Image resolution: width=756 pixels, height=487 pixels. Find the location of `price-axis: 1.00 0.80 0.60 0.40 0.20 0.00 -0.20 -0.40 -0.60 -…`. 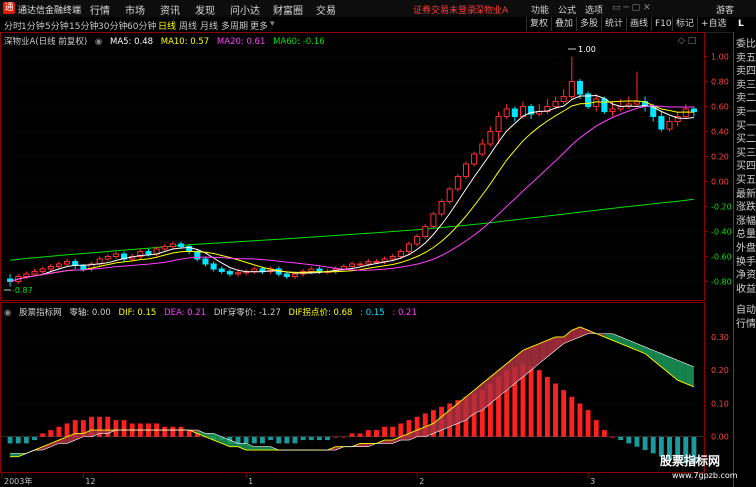

price-axis: 1.00 0.80 0.60 0.40 0.20 0.00 -0.20 -0.40 -0.60 -… is located at coordinates (718, 170).